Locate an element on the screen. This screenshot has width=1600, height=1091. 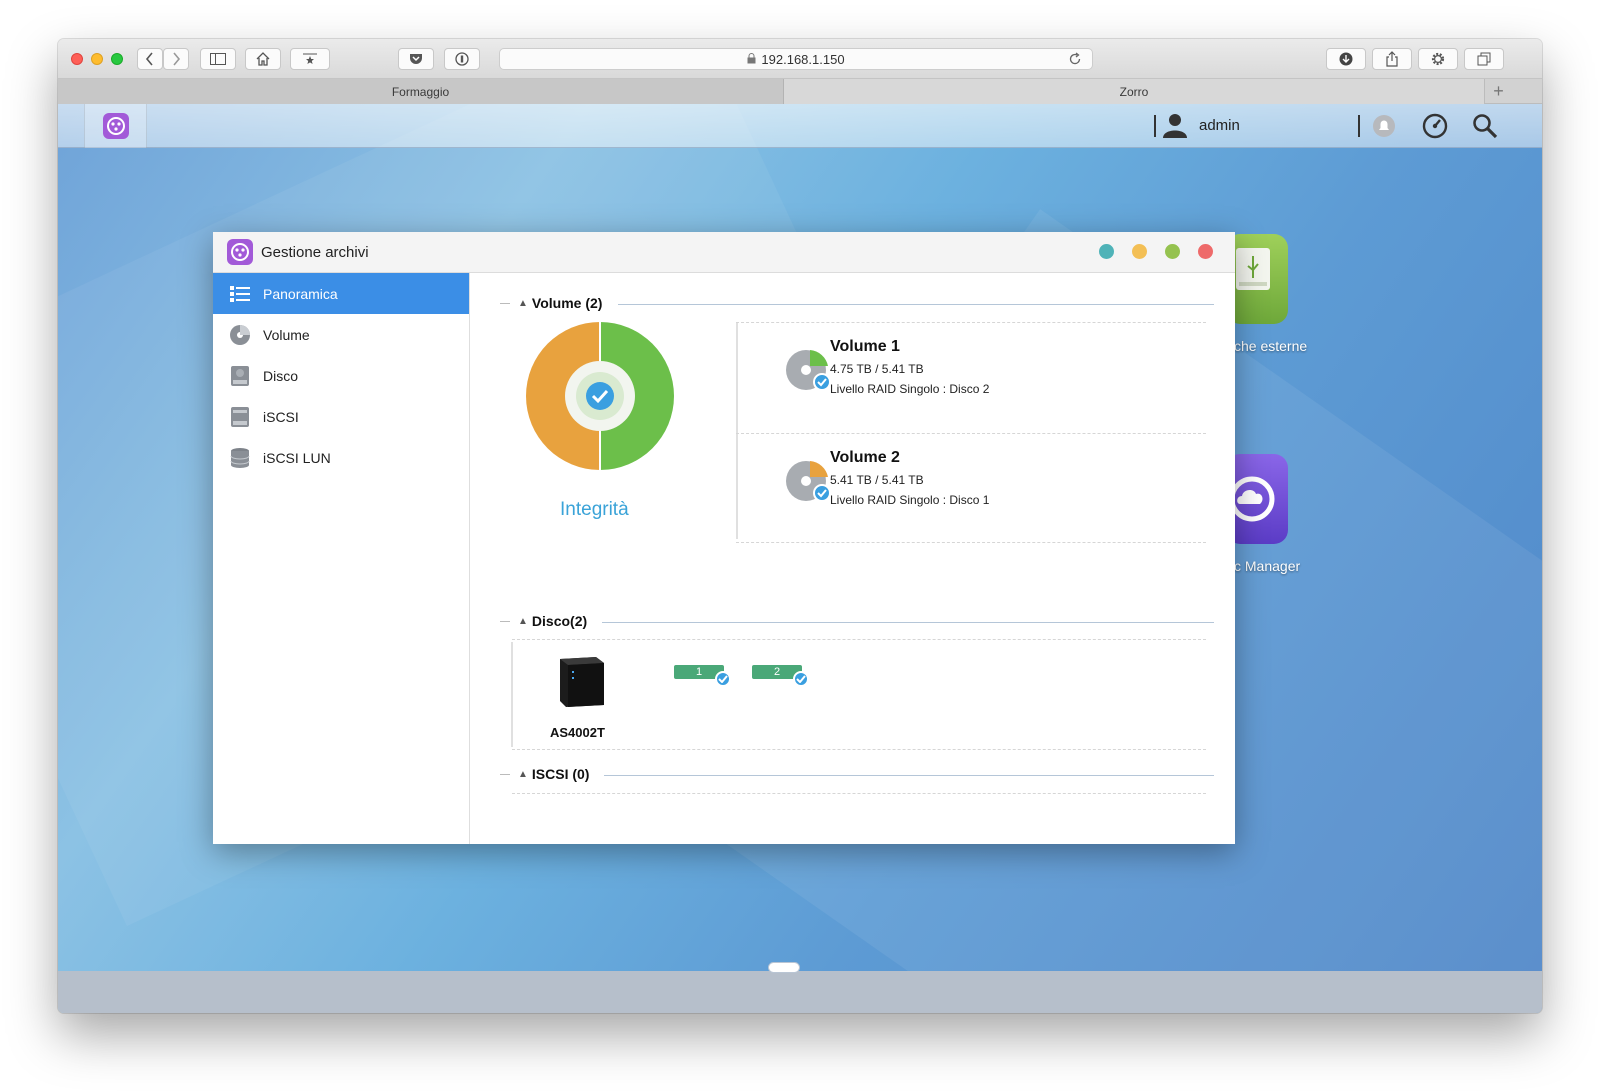
share-icon is located at coordinates (1392, 59).